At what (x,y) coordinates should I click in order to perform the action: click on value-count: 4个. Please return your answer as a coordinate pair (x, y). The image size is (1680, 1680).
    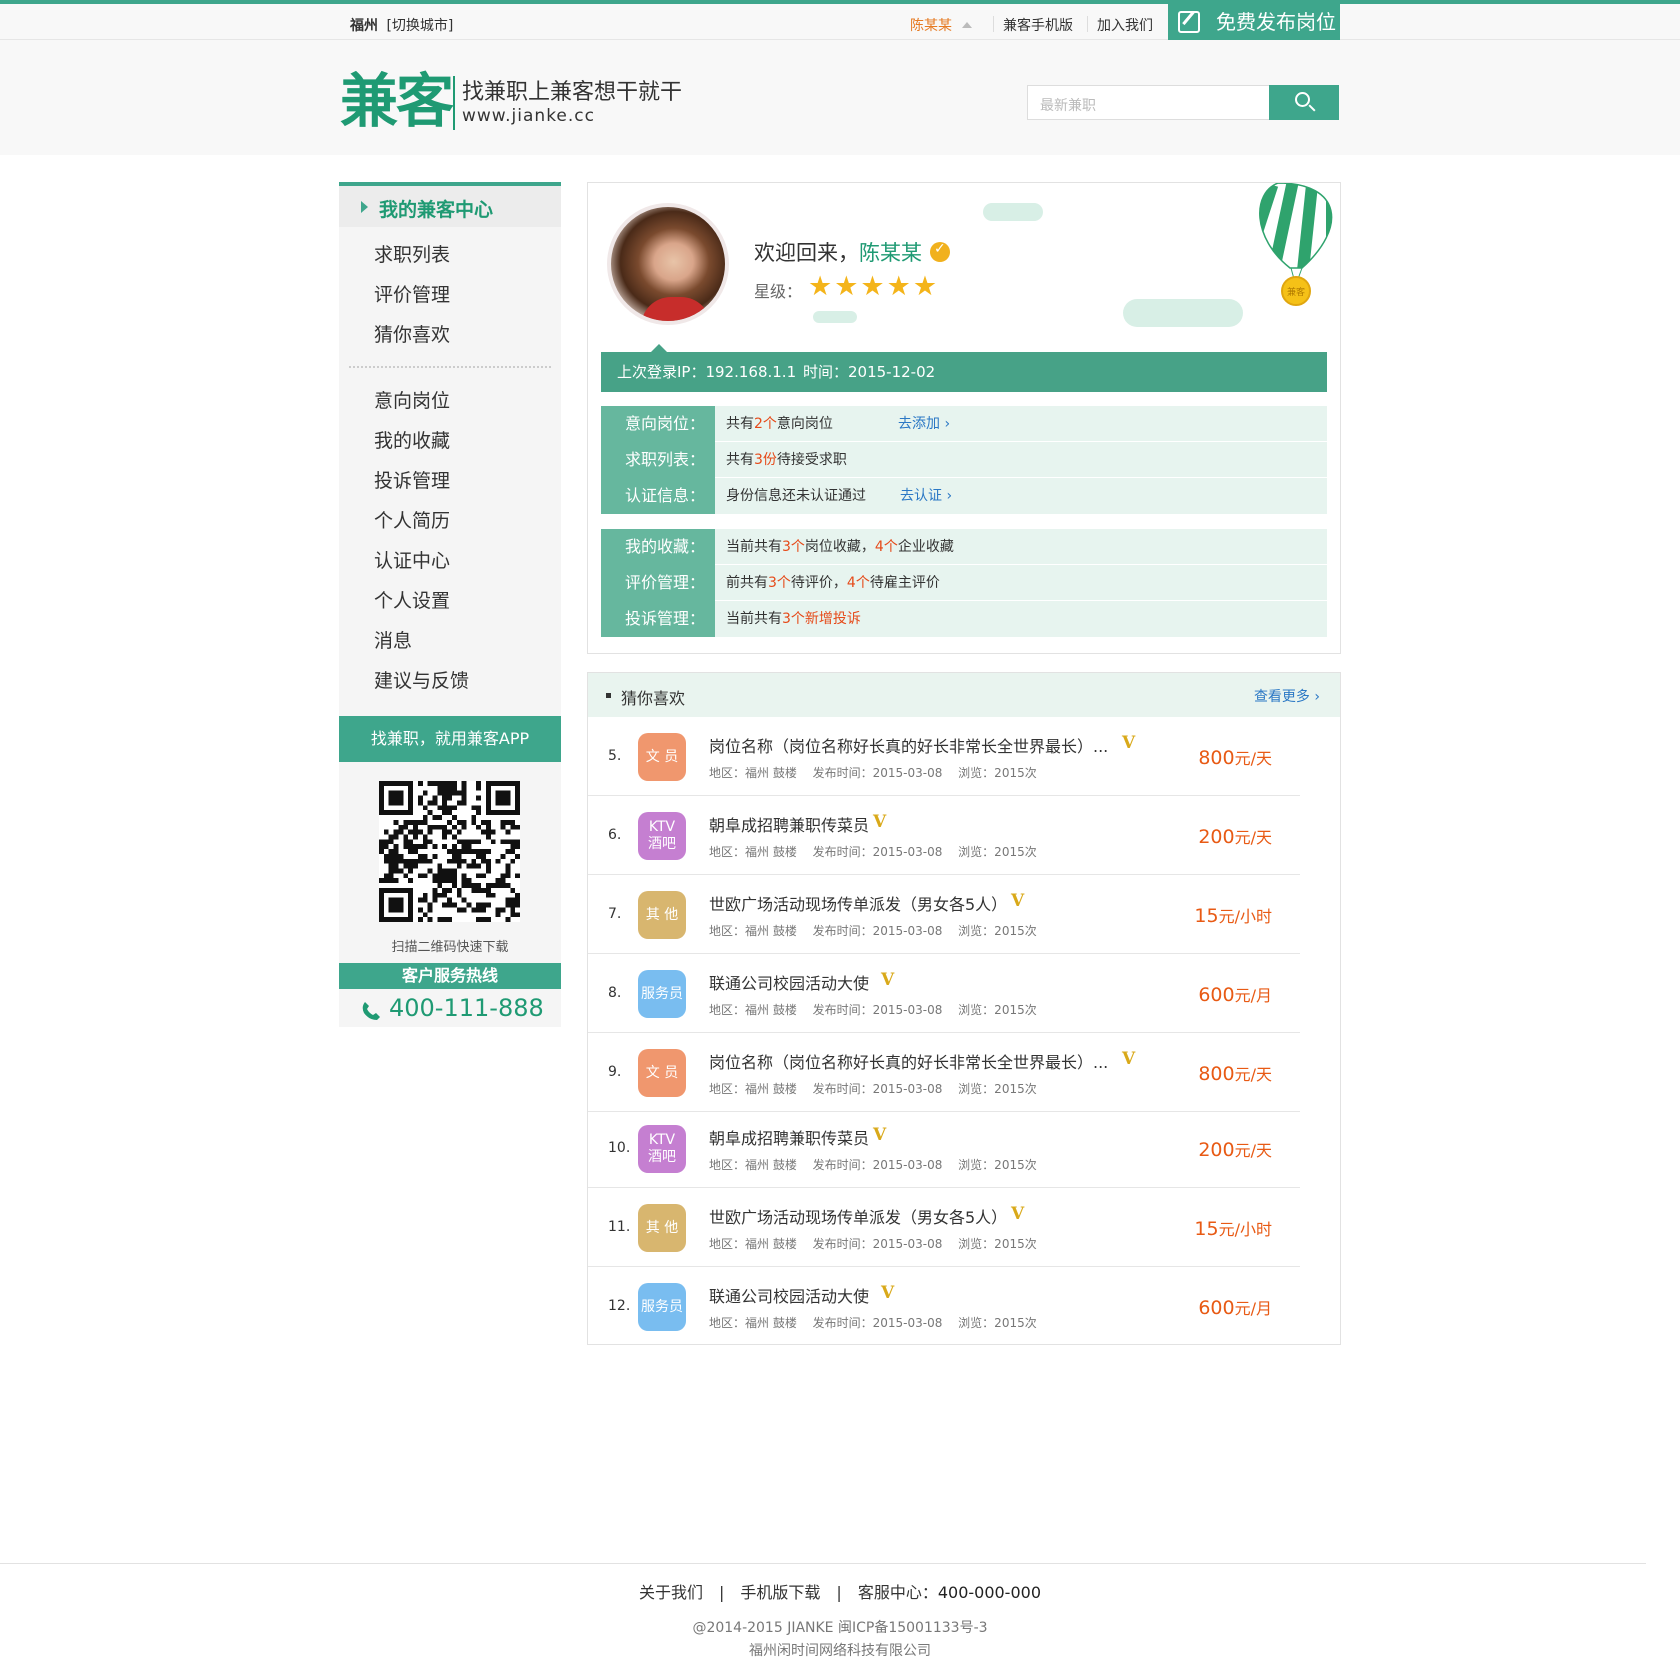
    Looking at the image, I should click on (886, 547).